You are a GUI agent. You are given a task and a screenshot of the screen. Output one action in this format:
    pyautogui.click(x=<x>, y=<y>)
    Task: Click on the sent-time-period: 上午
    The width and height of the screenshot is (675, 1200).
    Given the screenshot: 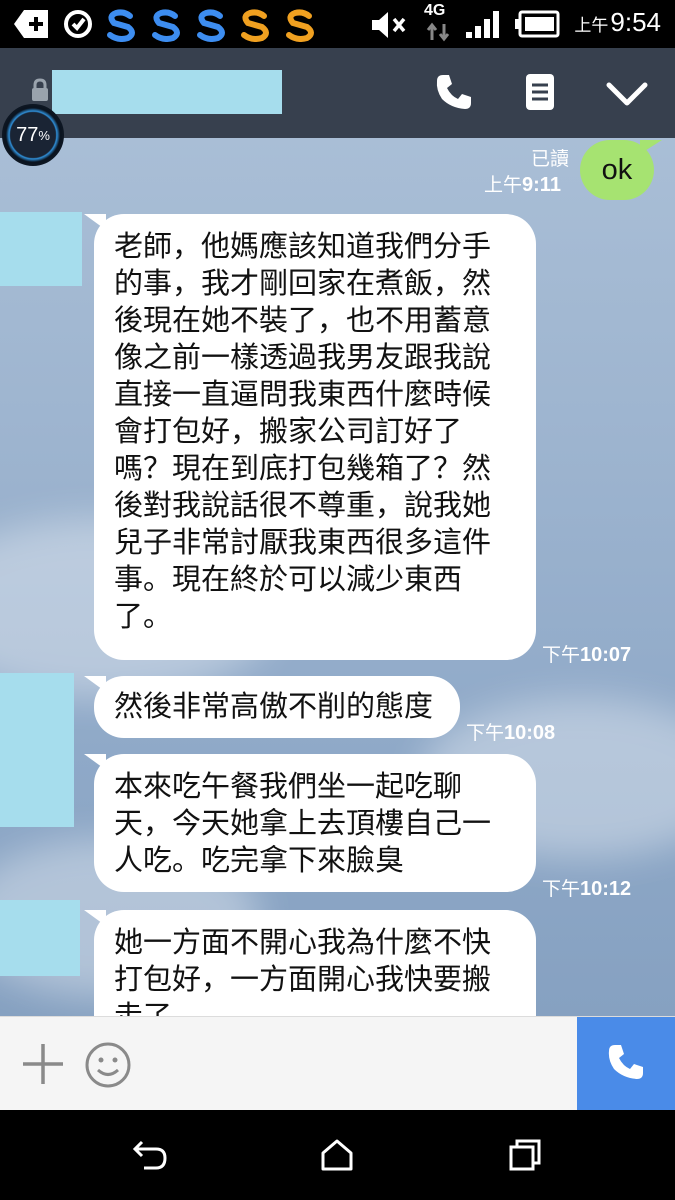 What is the action you would take?
    pyautogui.click(x=503, y=185)
    